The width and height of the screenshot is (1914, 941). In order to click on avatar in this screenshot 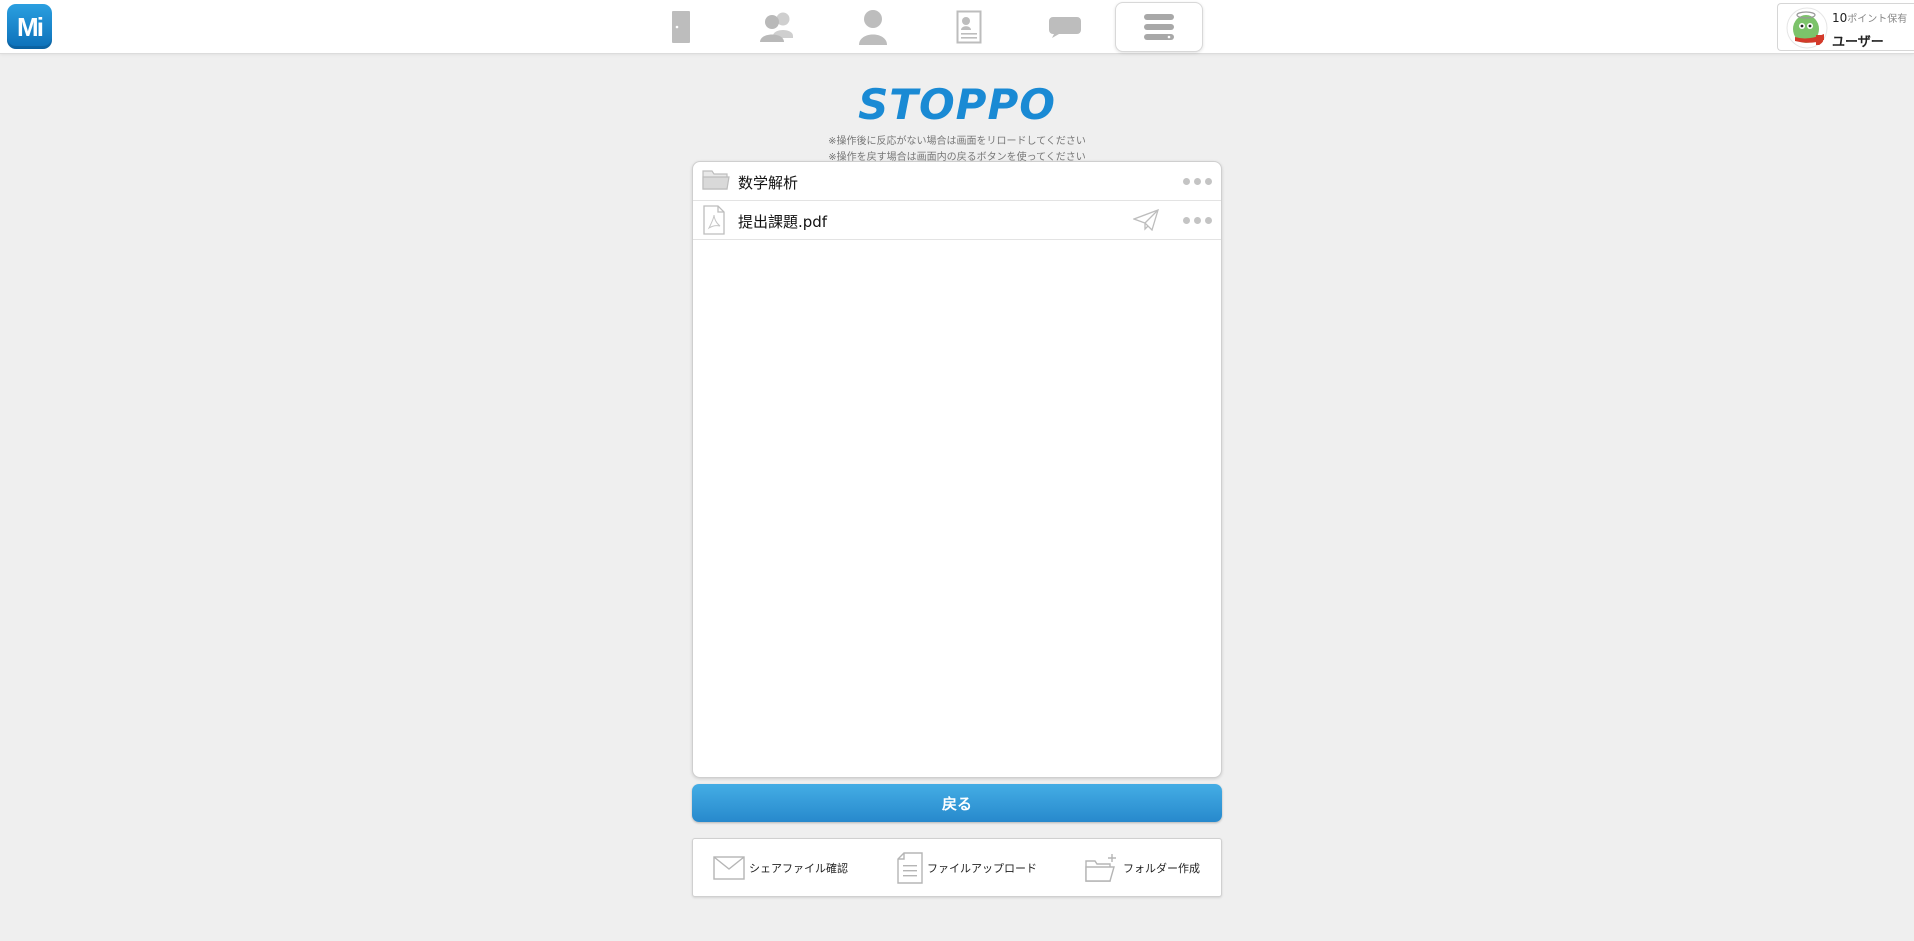, I will do `click(1807, 28)`.